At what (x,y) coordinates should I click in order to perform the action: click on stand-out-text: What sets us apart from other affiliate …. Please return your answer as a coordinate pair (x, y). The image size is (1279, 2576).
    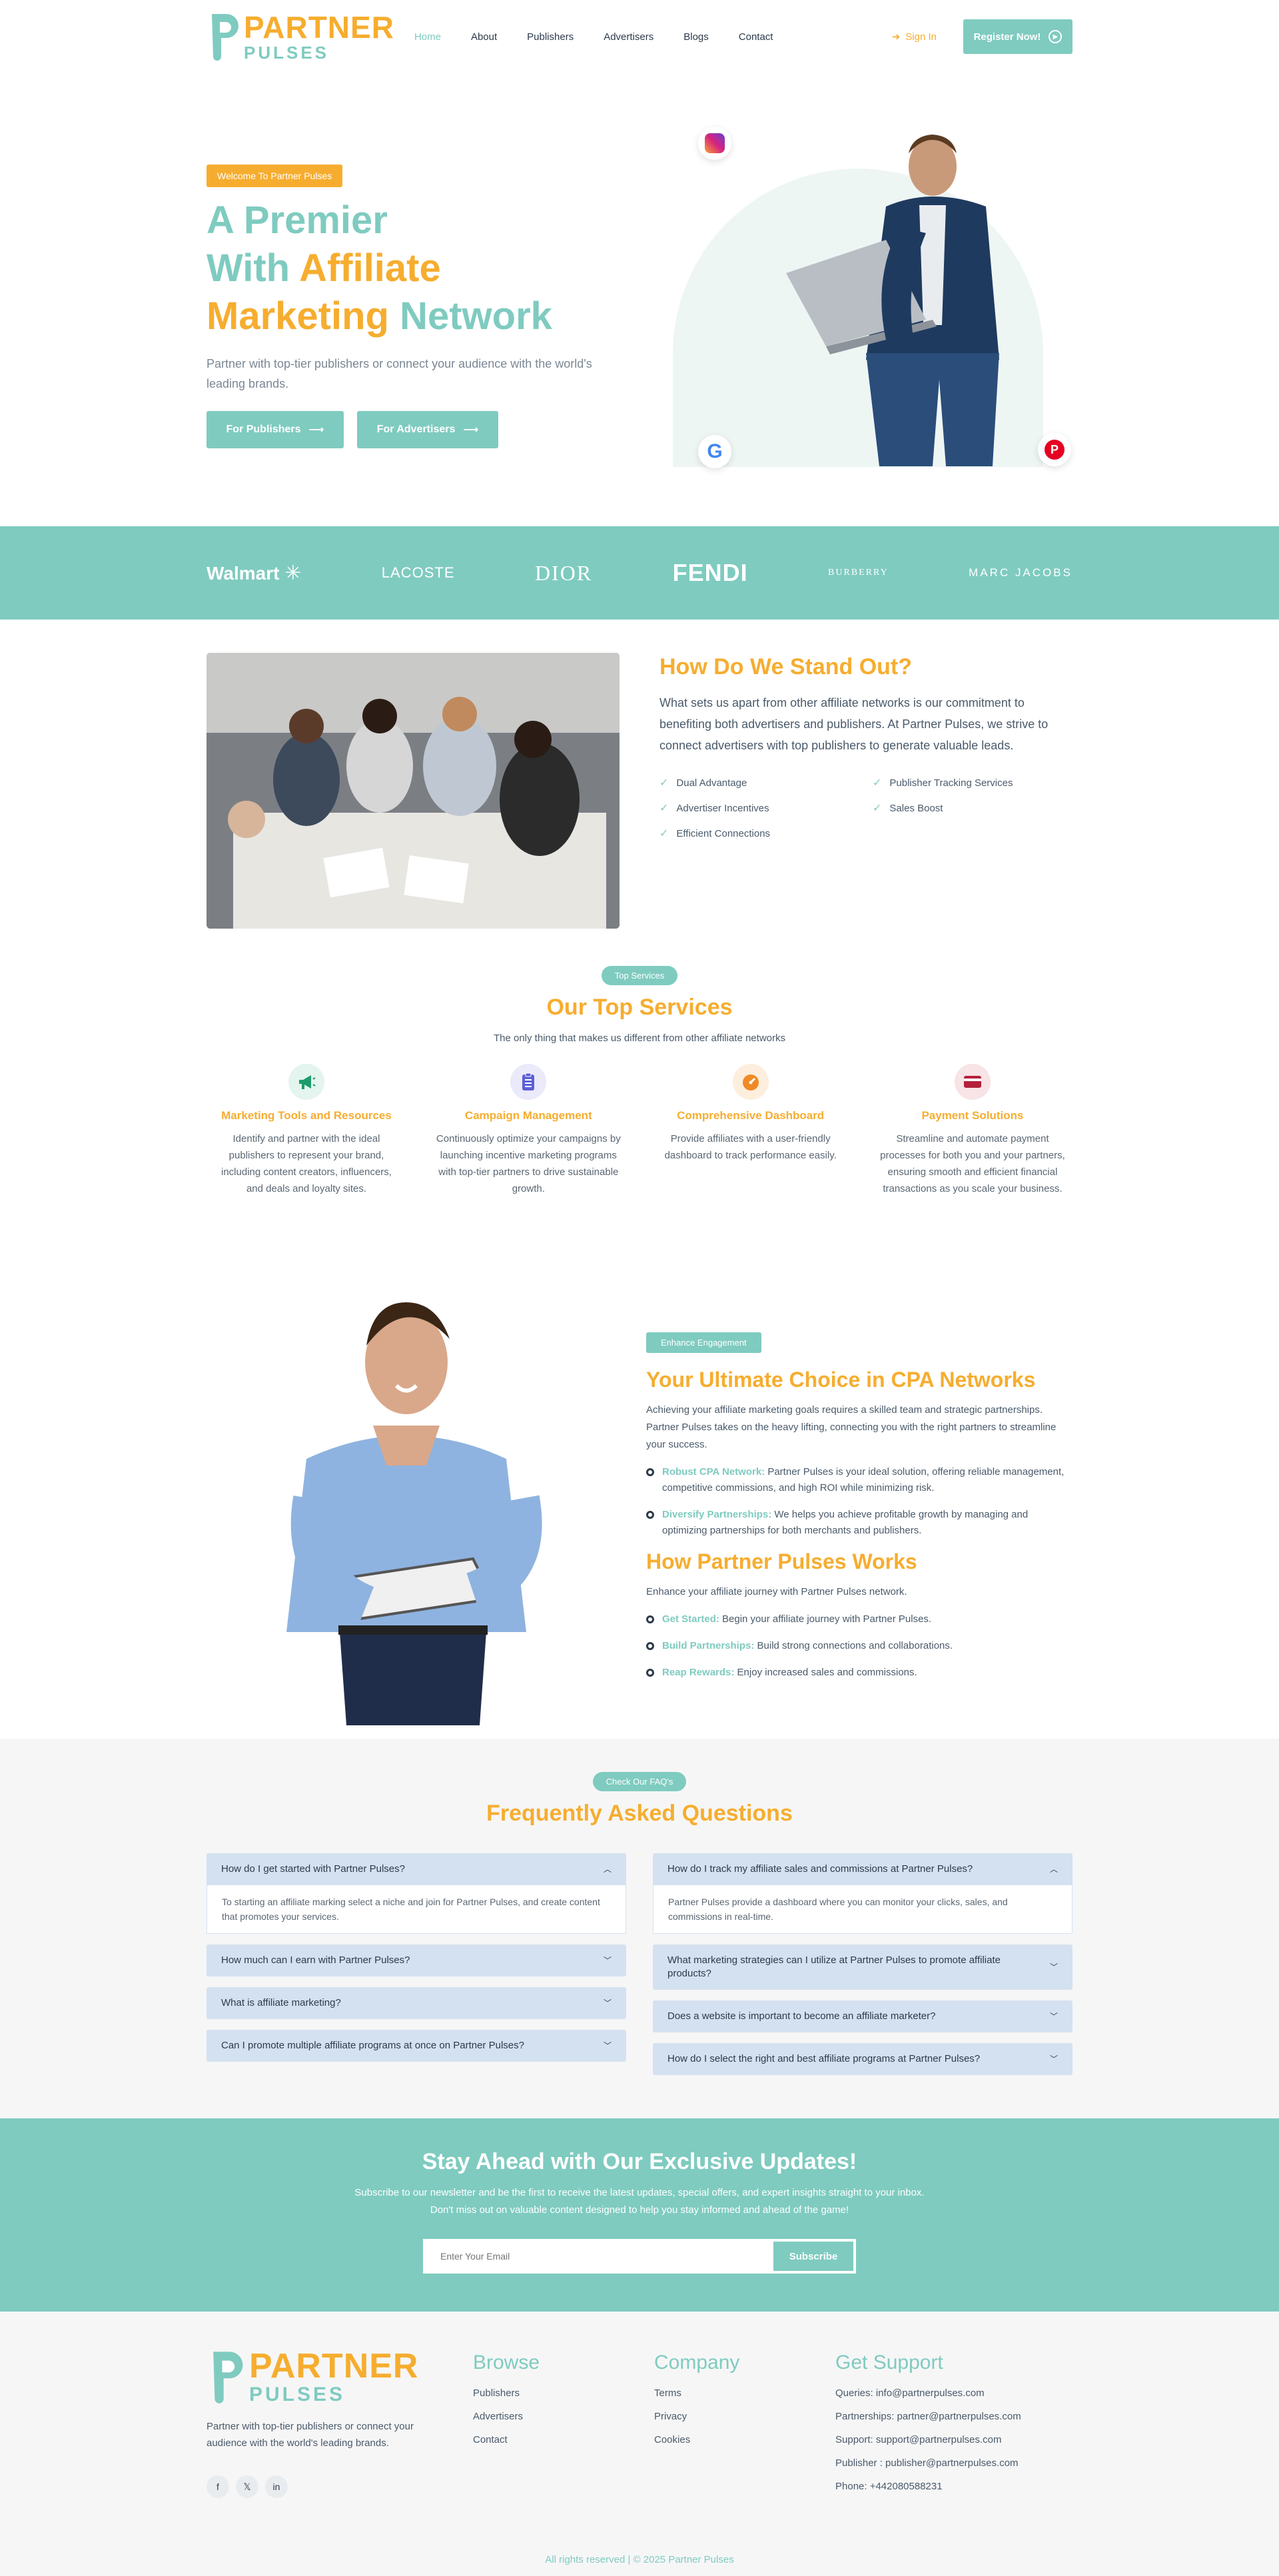
    Looking at the image, I should click on (854, 724).